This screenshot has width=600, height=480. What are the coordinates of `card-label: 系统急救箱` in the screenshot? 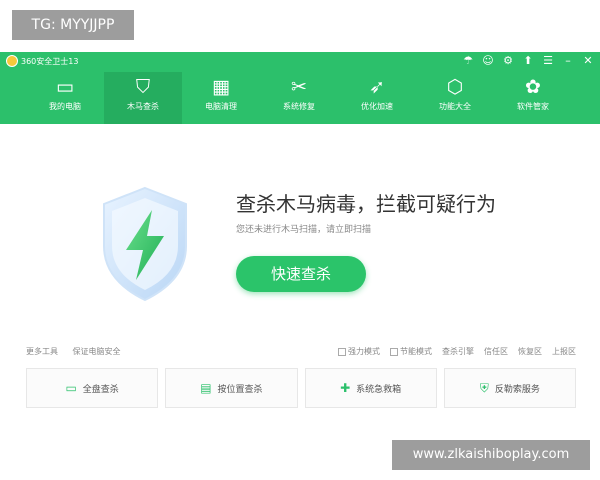 It's located at (379, 389).